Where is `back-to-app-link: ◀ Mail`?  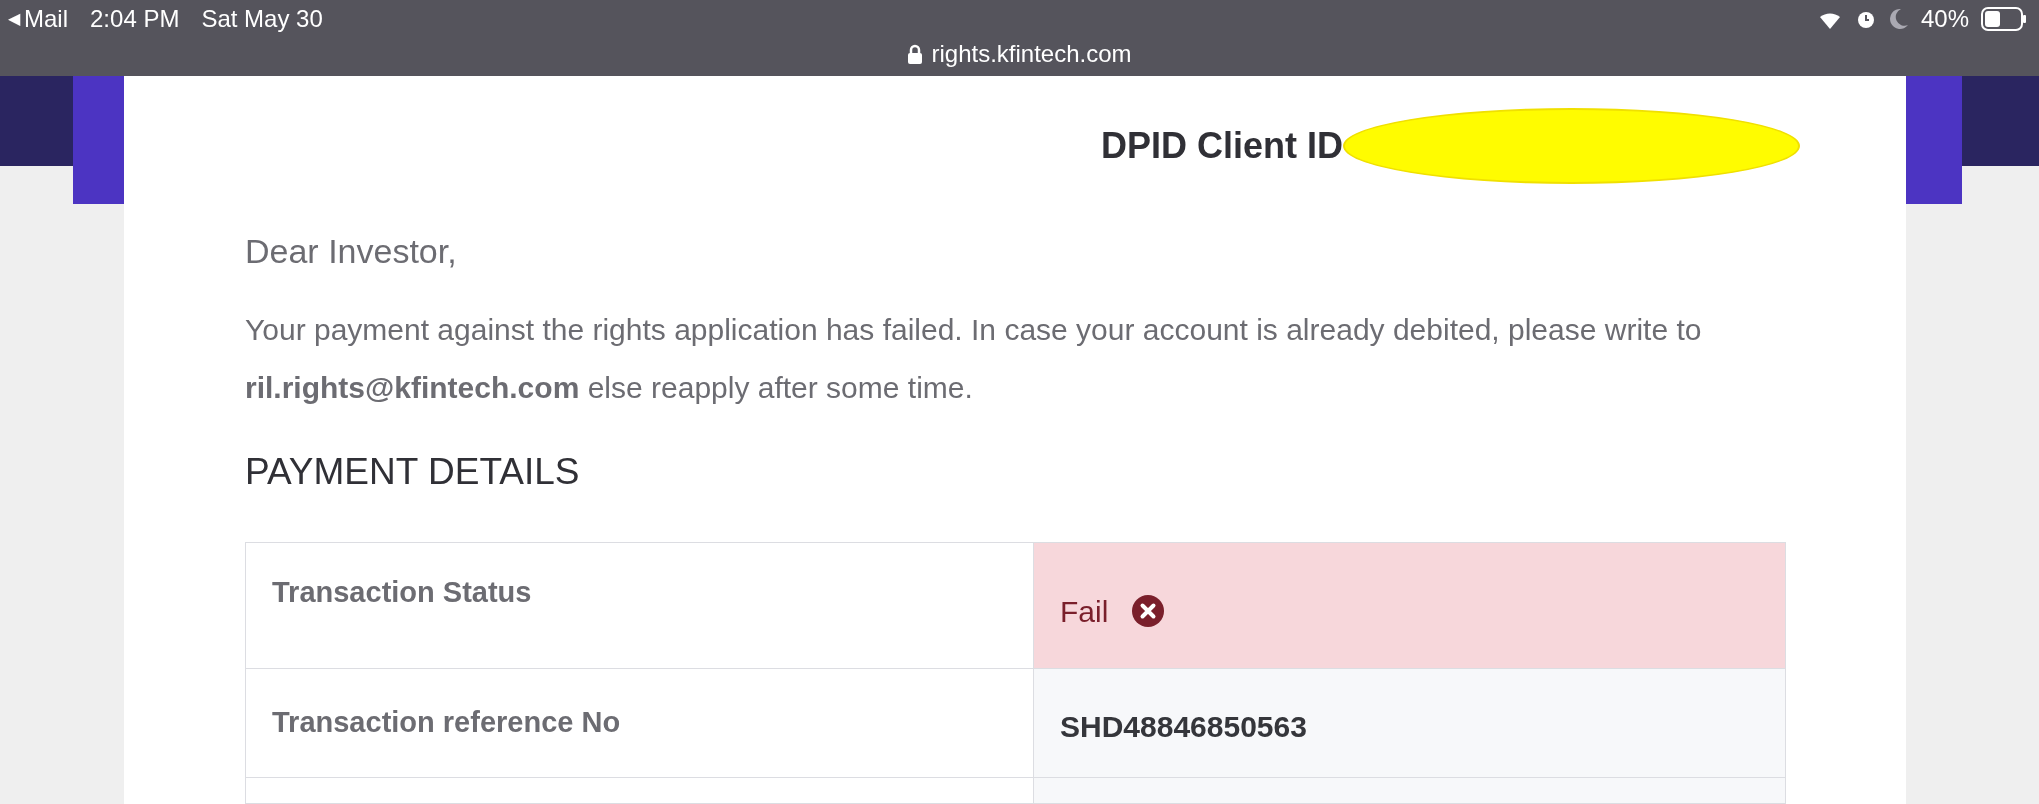
back-to-app-link: ◀ Mail is located at coordinates (38, 19).